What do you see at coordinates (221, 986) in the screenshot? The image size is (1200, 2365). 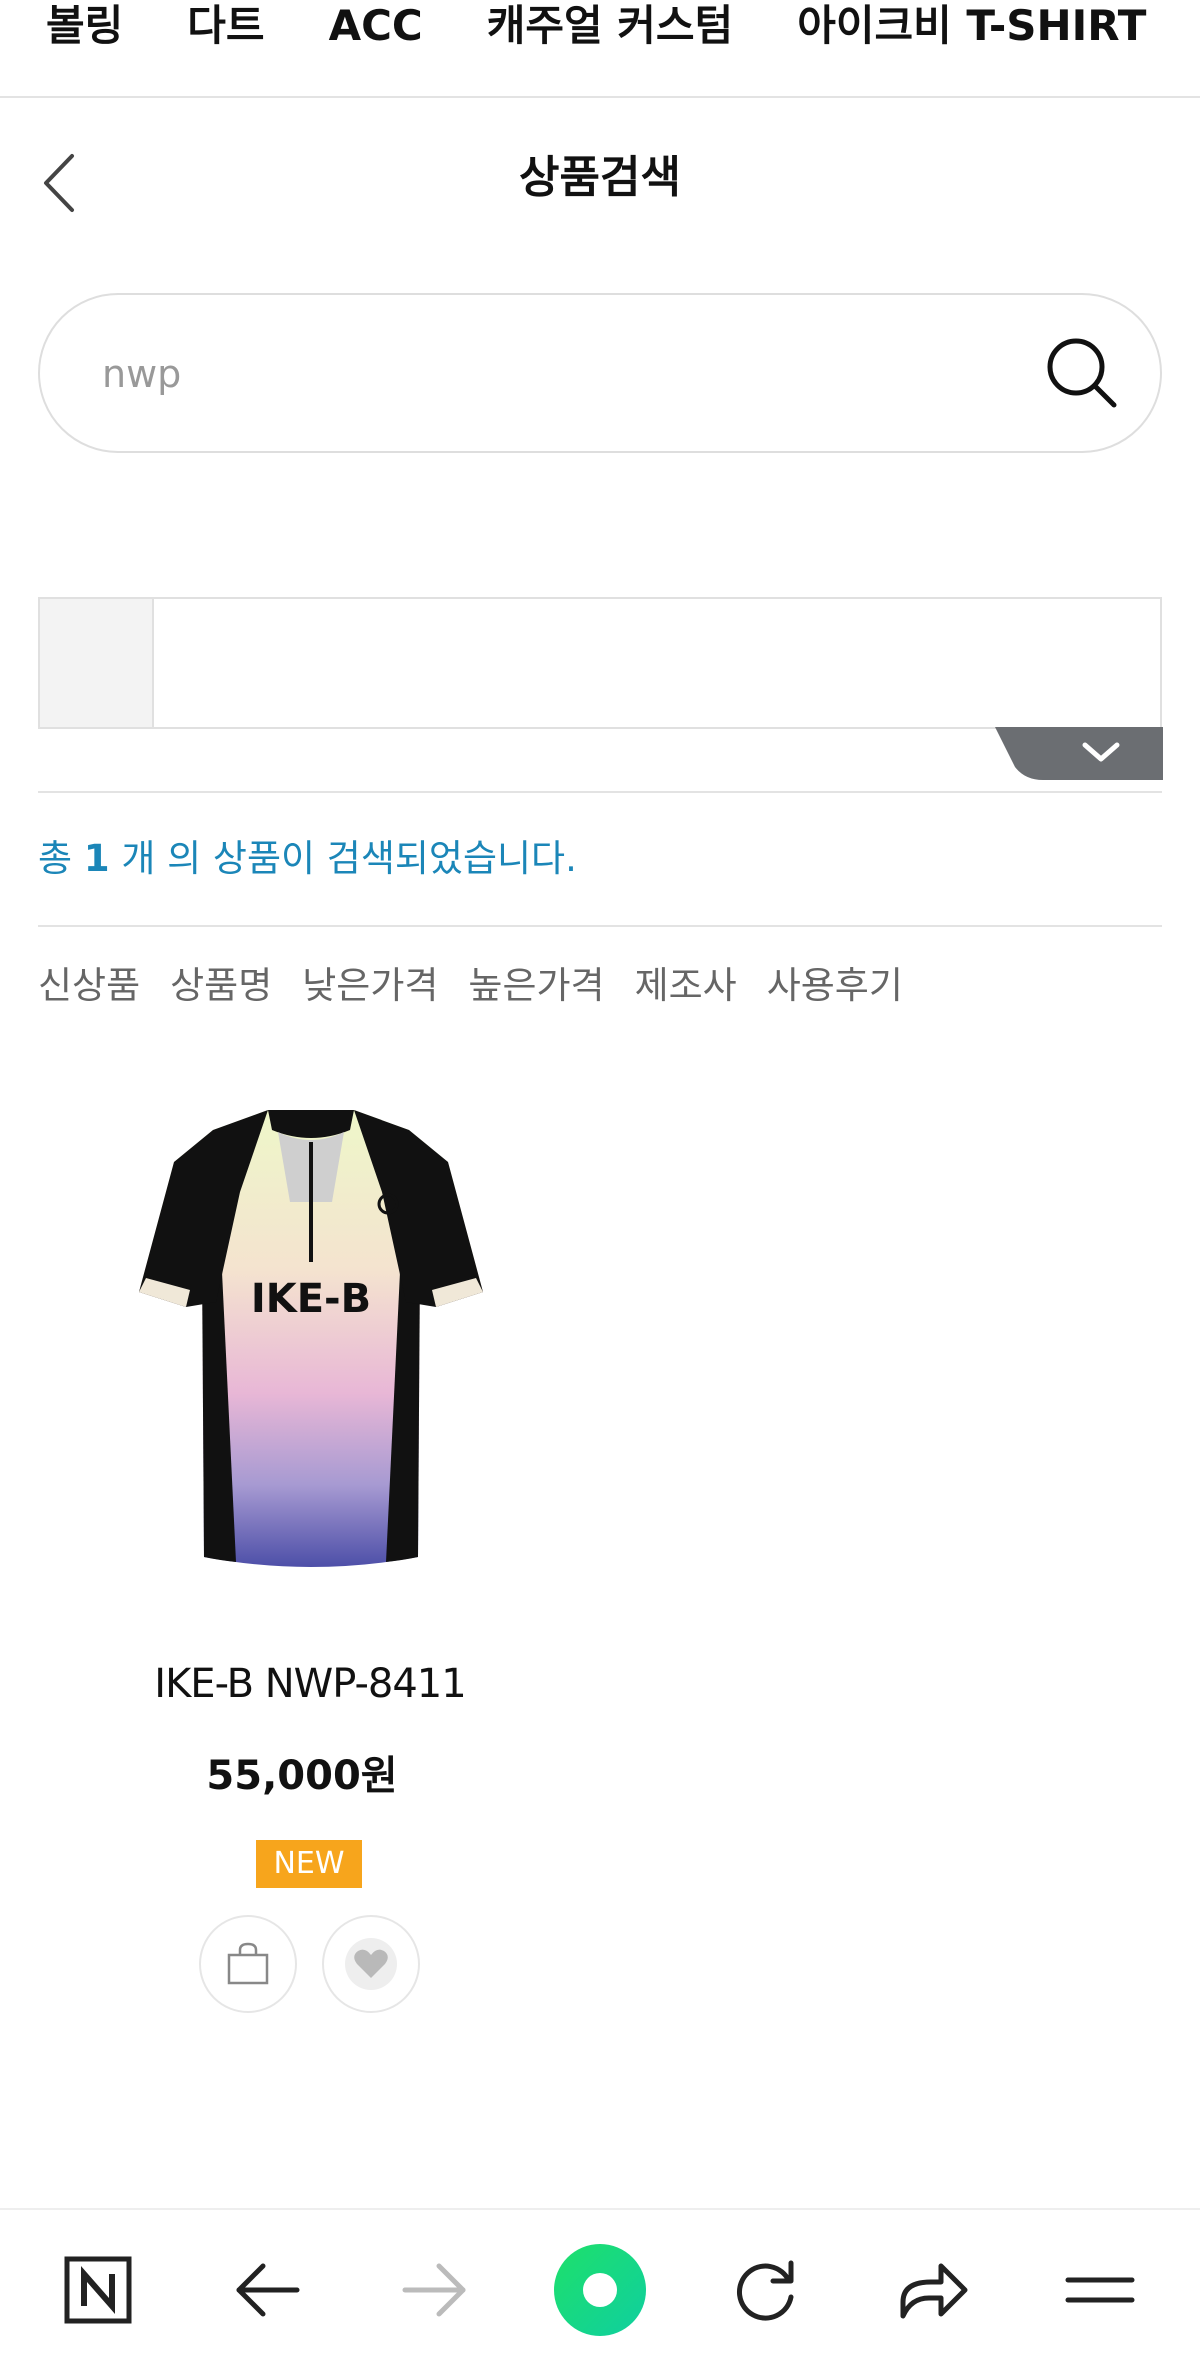 I see `sort-name: 상품명` at bounding box center [221, 986].